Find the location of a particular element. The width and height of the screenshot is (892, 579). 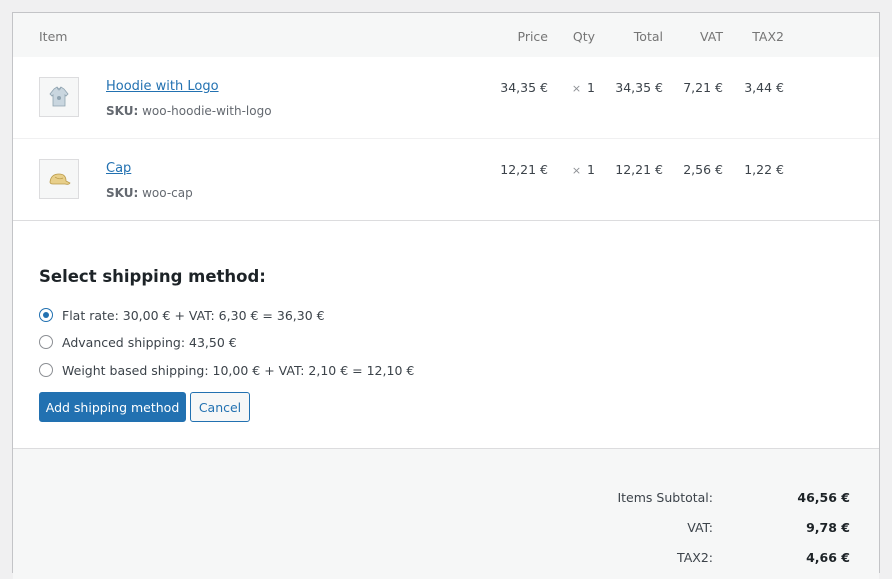

table-header: Item Price Qty Total VAT TAX2 is located at coordinates (446, 35).